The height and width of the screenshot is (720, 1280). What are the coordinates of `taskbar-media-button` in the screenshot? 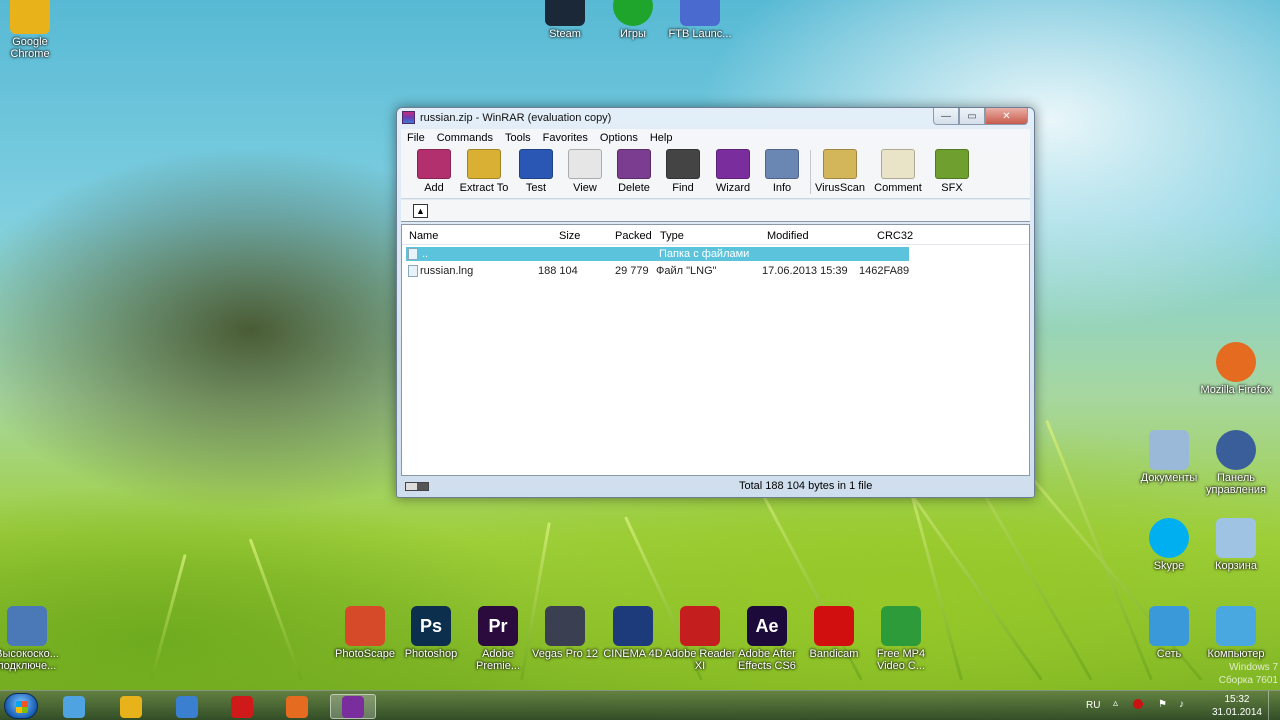 It's located at (187, 706).